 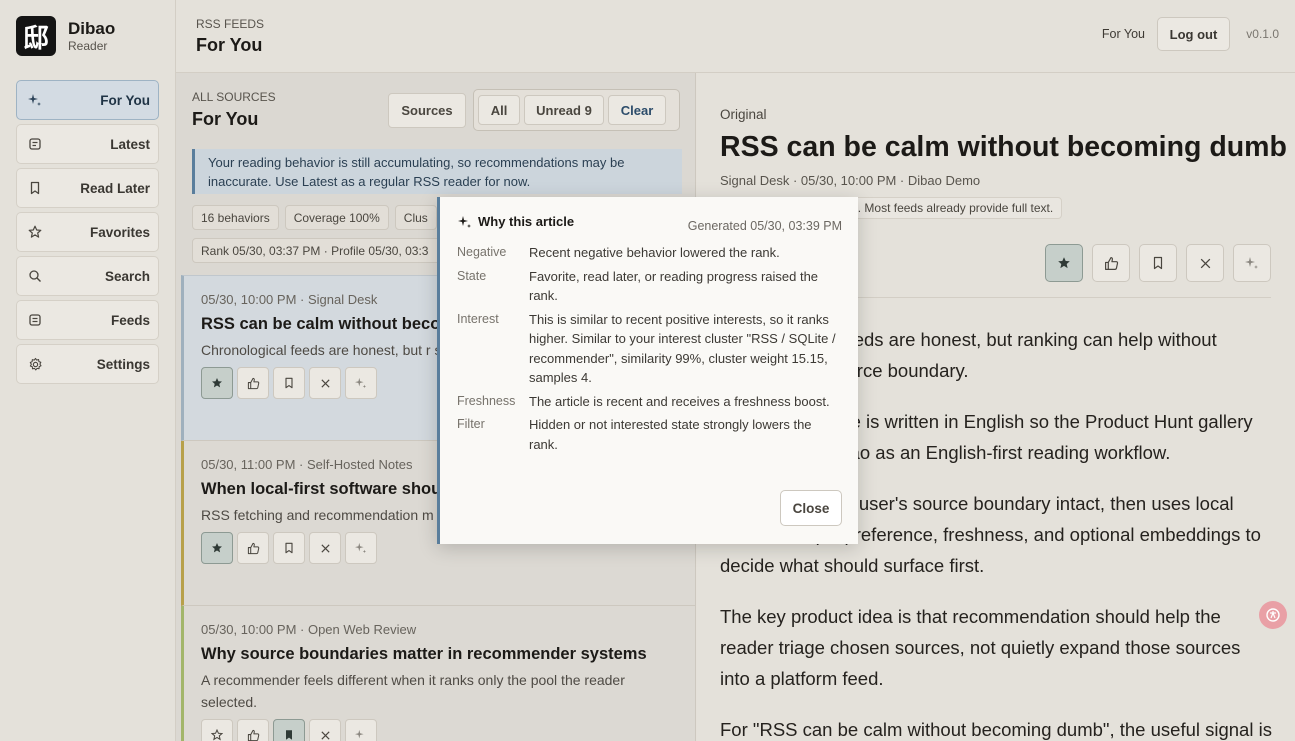 I want to click on filter-unread-button: Unread 9, so click(x=564, y=110).